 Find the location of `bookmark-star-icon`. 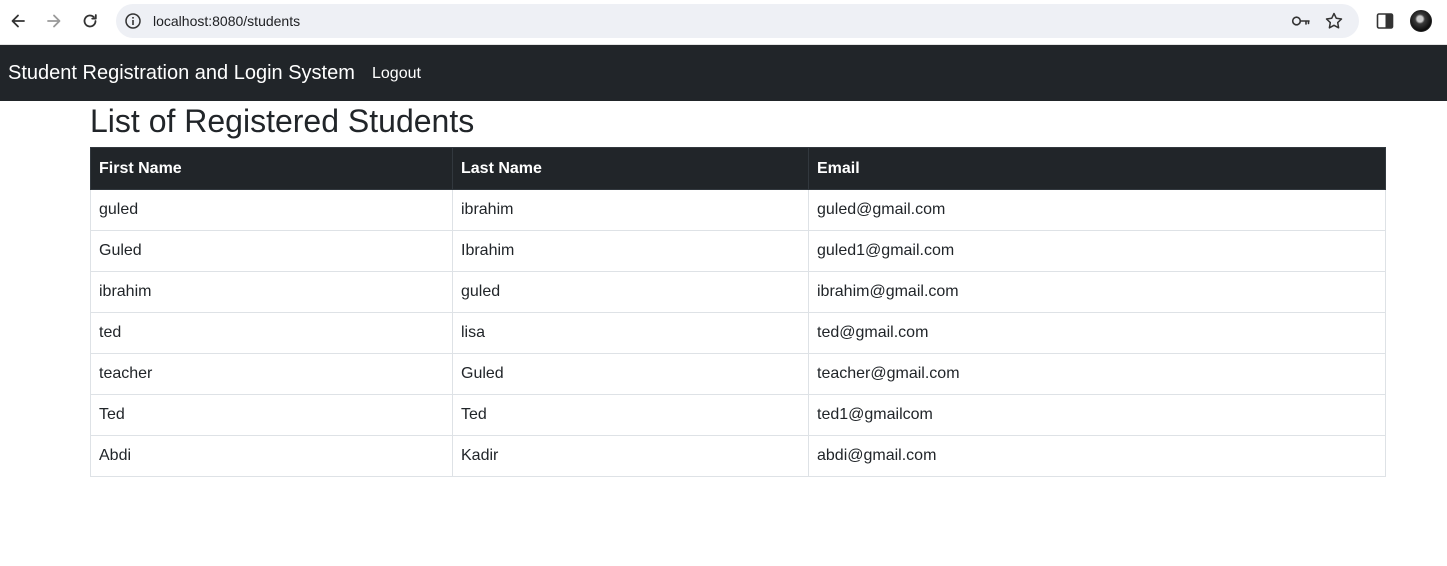

bookmark-star-icon is located at coordinates (1334, 21).